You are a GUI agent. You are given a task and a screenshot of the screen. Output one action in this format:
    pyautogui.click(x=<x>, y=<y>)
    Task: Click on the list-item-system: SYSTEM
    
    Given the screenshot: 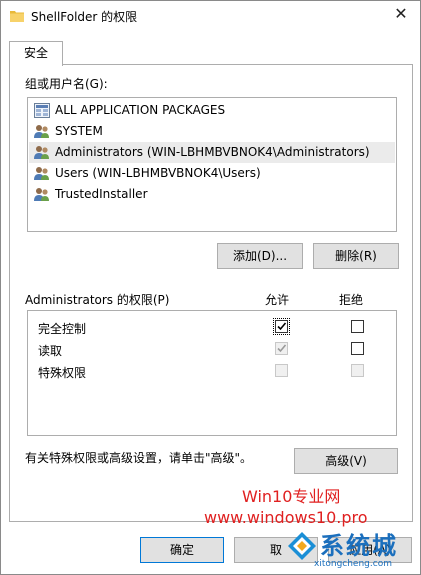 What is the action you would take?
    pyautogui.click(x=212, y=131)
    